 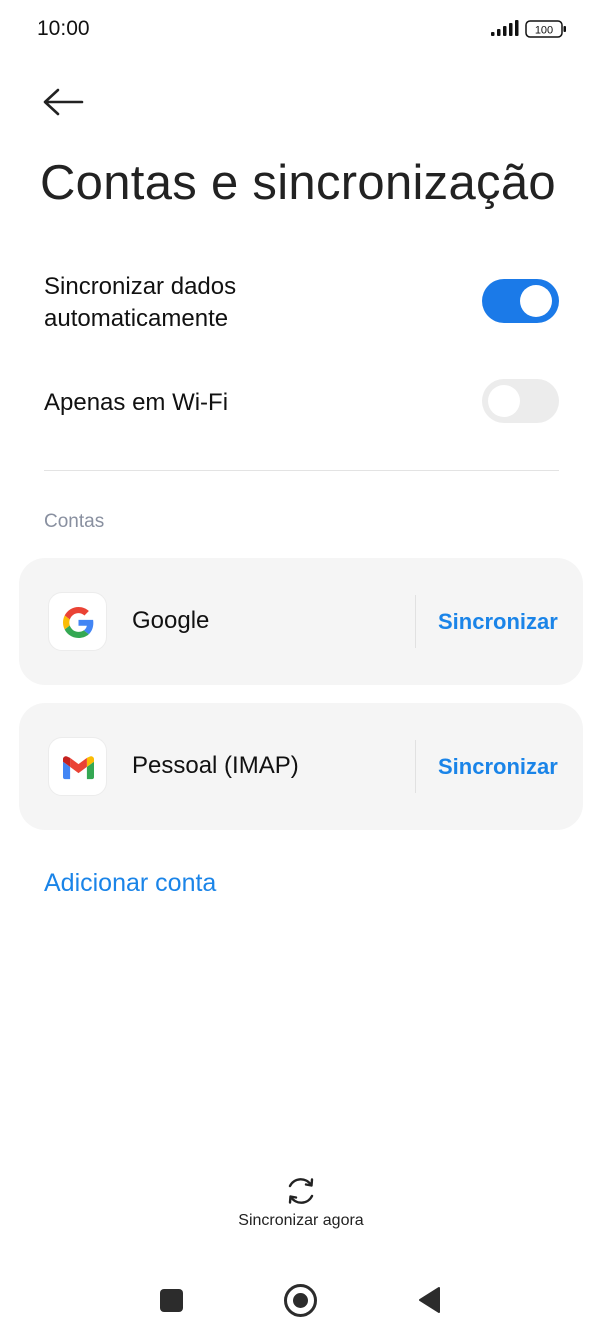 I want to click on account-card-google: Google Sincronizar, so click(x=301, y=621).